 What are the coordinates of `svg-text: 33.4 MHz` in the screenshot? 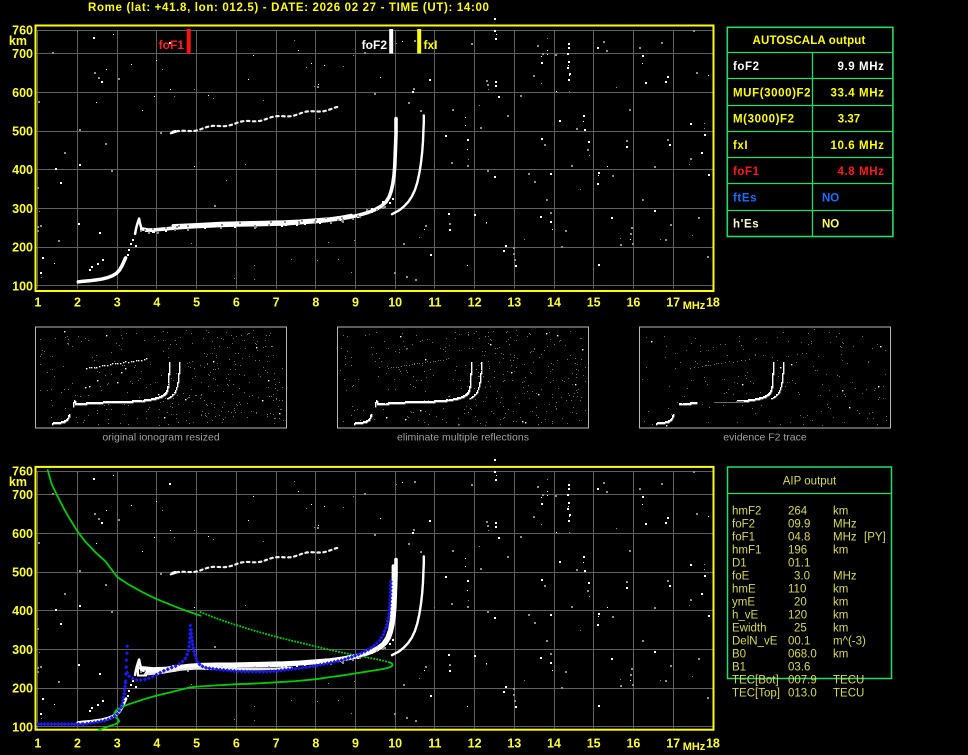 It's located at (857, 93).